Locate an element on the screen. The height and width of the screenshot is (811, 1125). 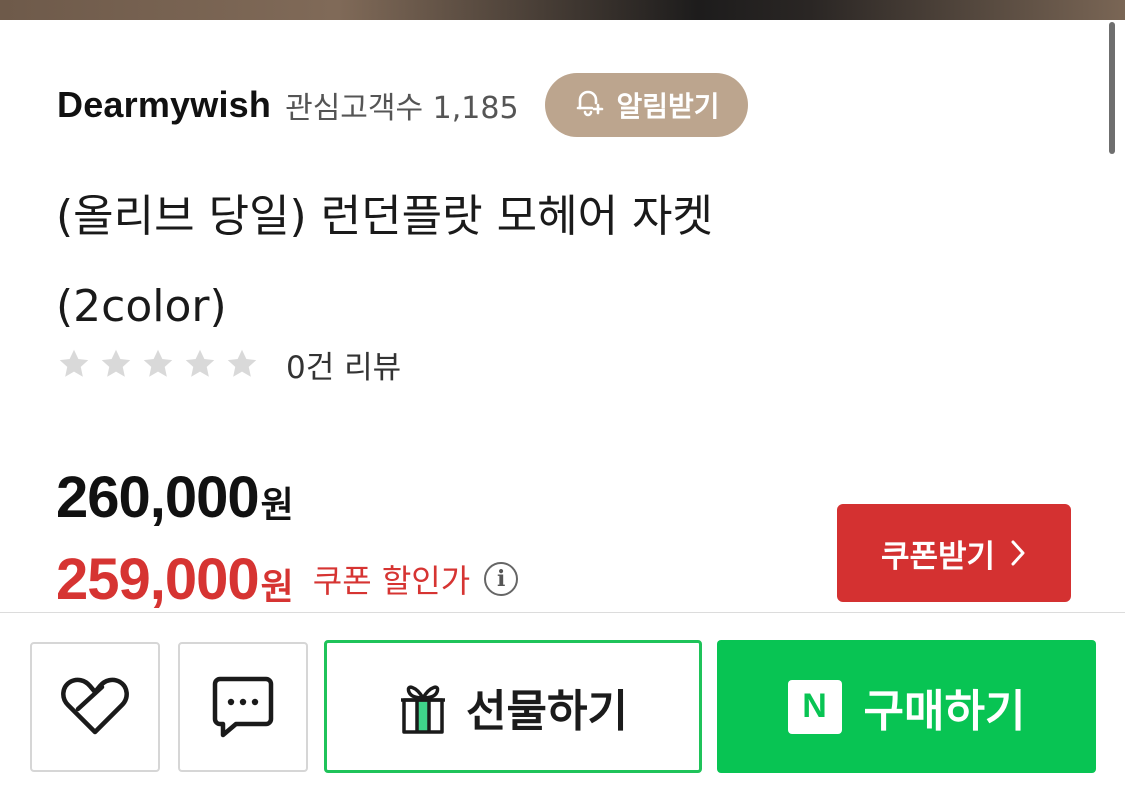
sale-price-row: 259,000원 쿠폰 할인가 i is located at coordinates (287, 579).